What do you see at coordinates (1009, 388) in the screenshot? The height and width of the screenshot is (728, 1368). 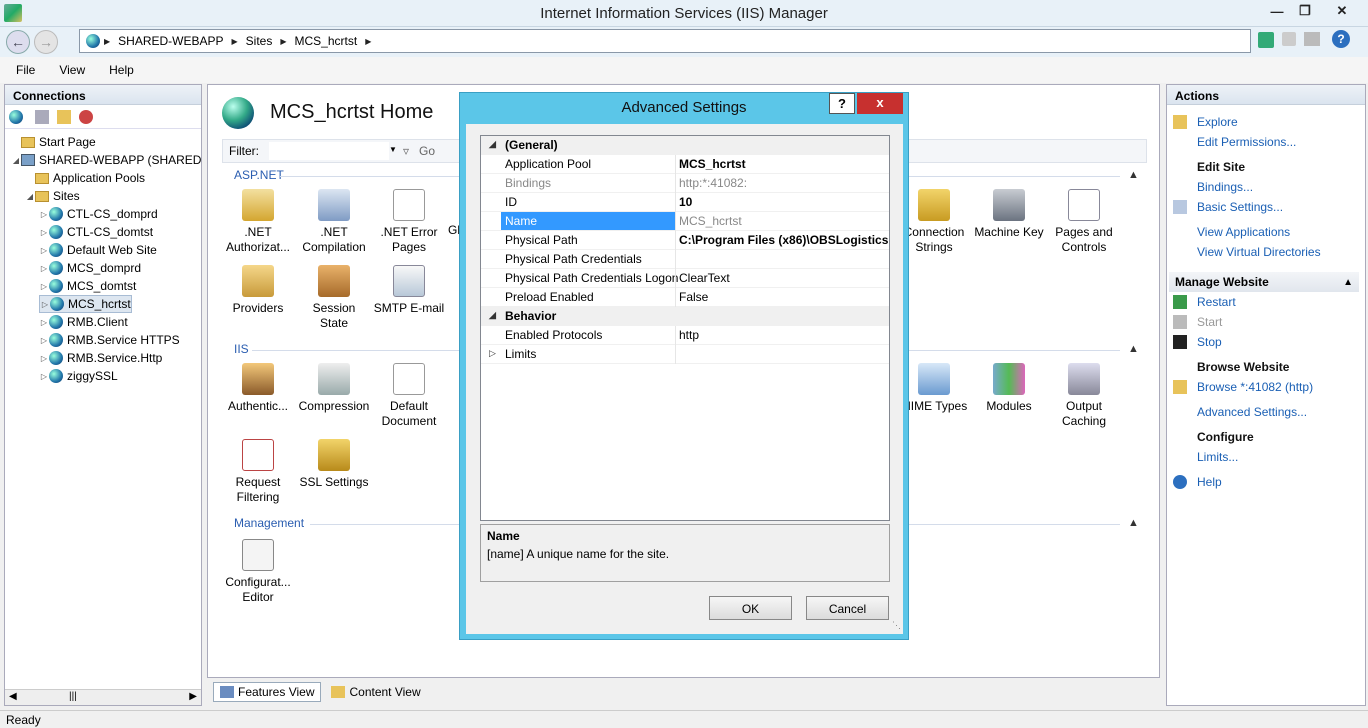 I see `feature-modules: Modules` at bounding box center [1009, 388].